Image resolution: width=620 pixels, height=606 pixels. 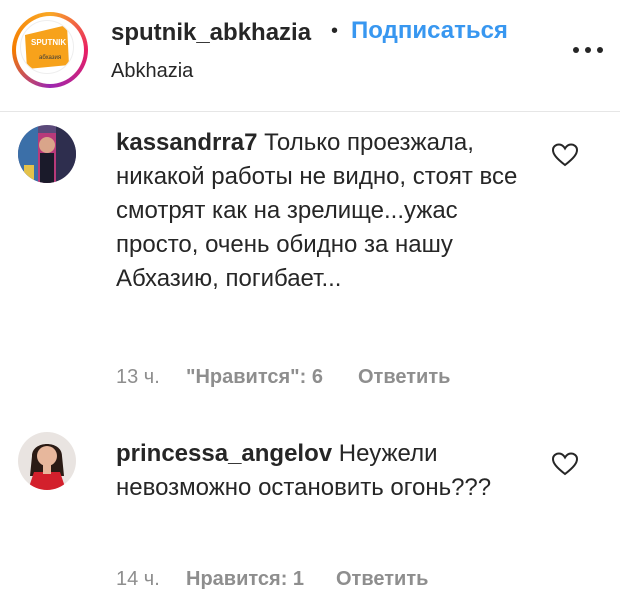 I want to click on post-author-username: sputnik_abkhazia, so click(x=211, y=33).